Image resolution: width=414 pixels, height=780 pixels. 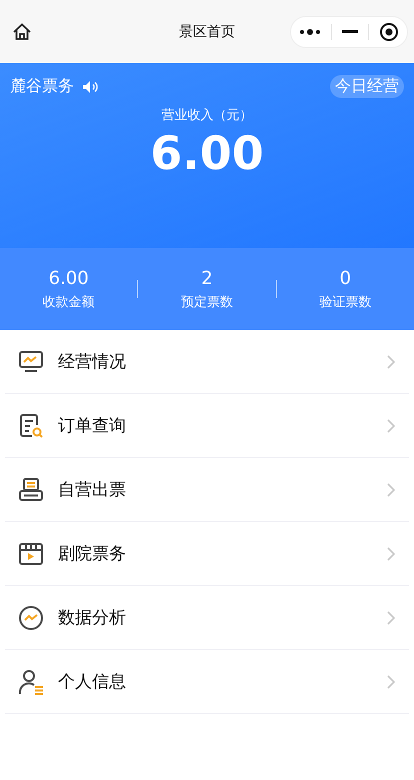 What do you see at coordinates (207, 362) in the screenshot?
I see `menu-item: 经营情况` at bounding box center [207, 362].